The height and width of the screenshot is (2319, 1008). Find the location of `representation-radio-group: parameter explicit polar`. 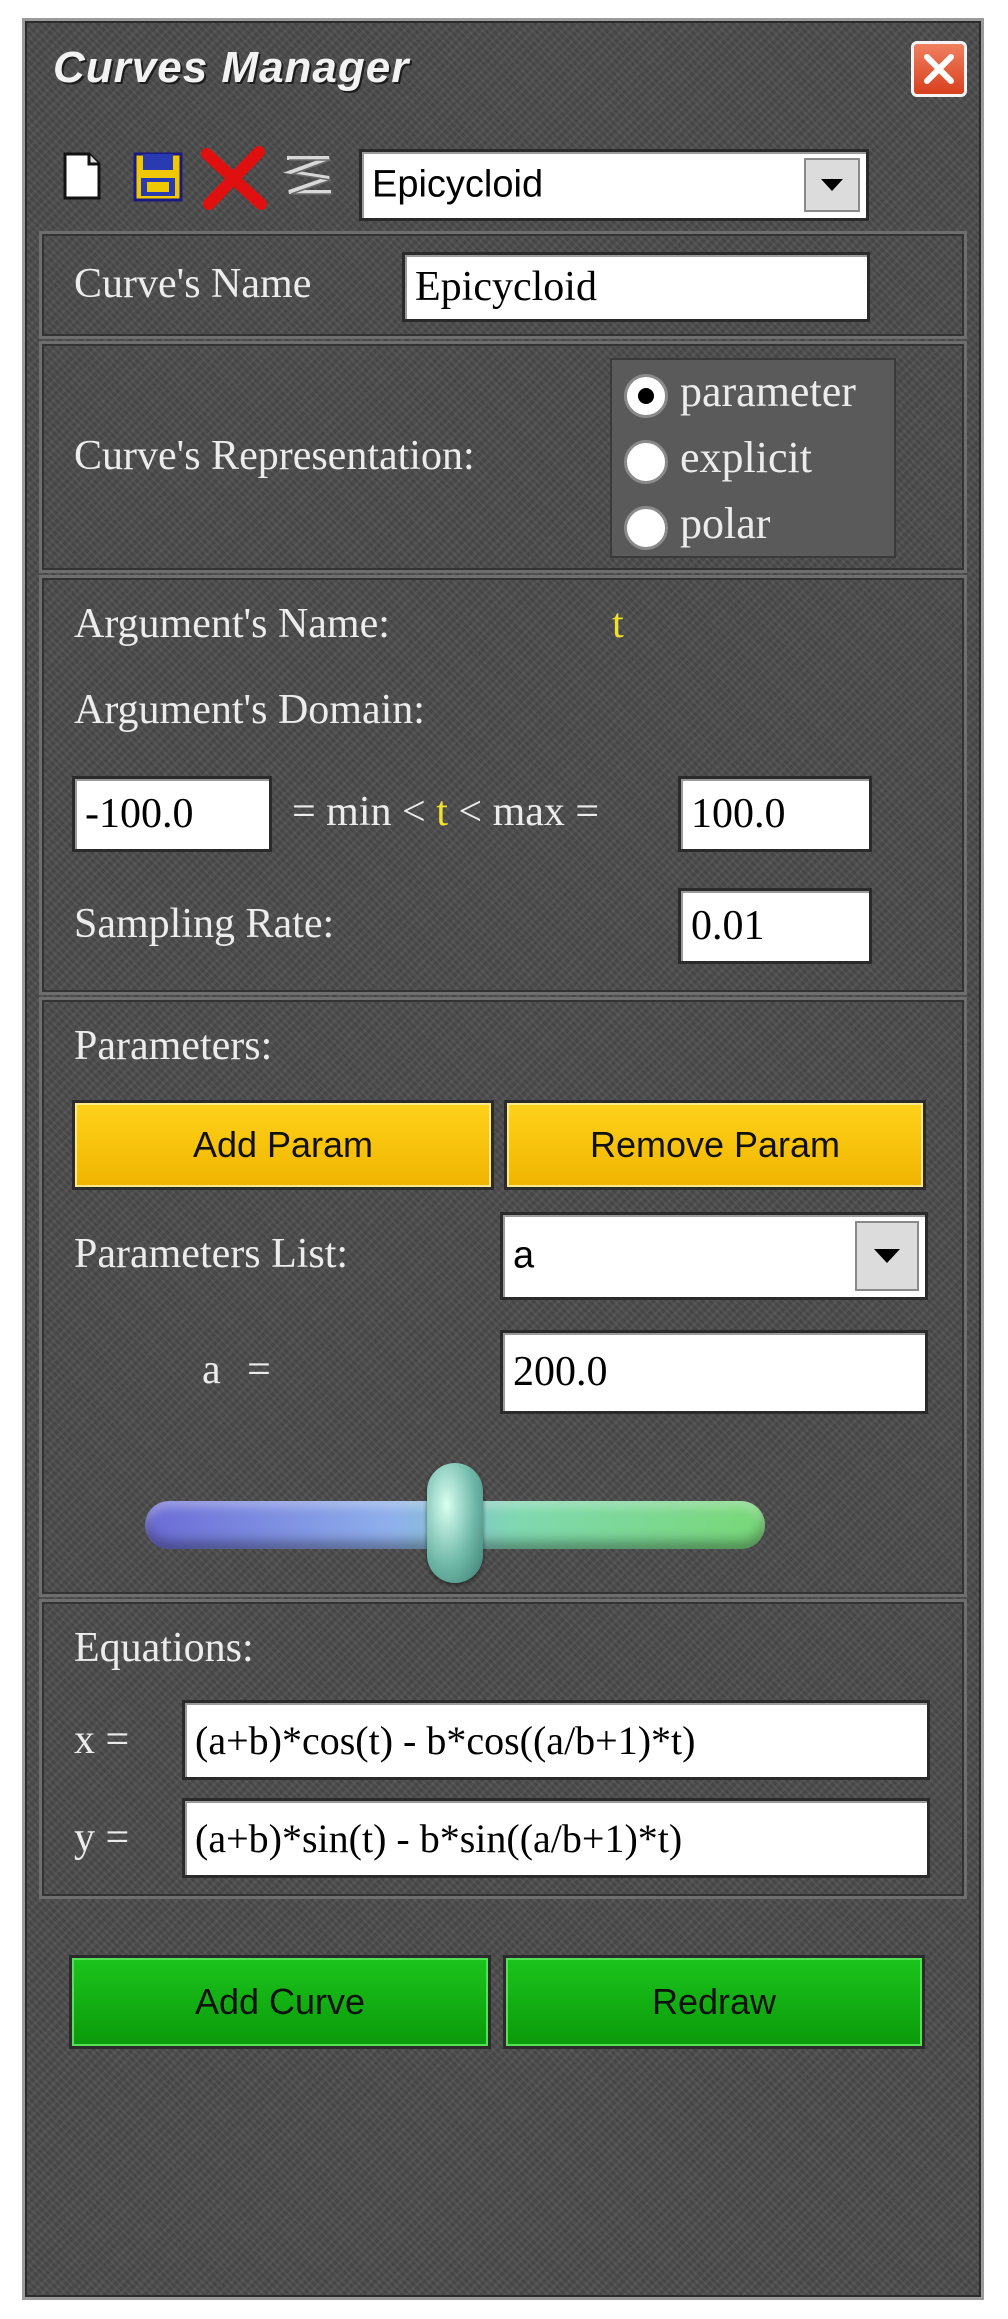

representation-radio-group: parameter explicit polar is located at coordinates (753, 458).